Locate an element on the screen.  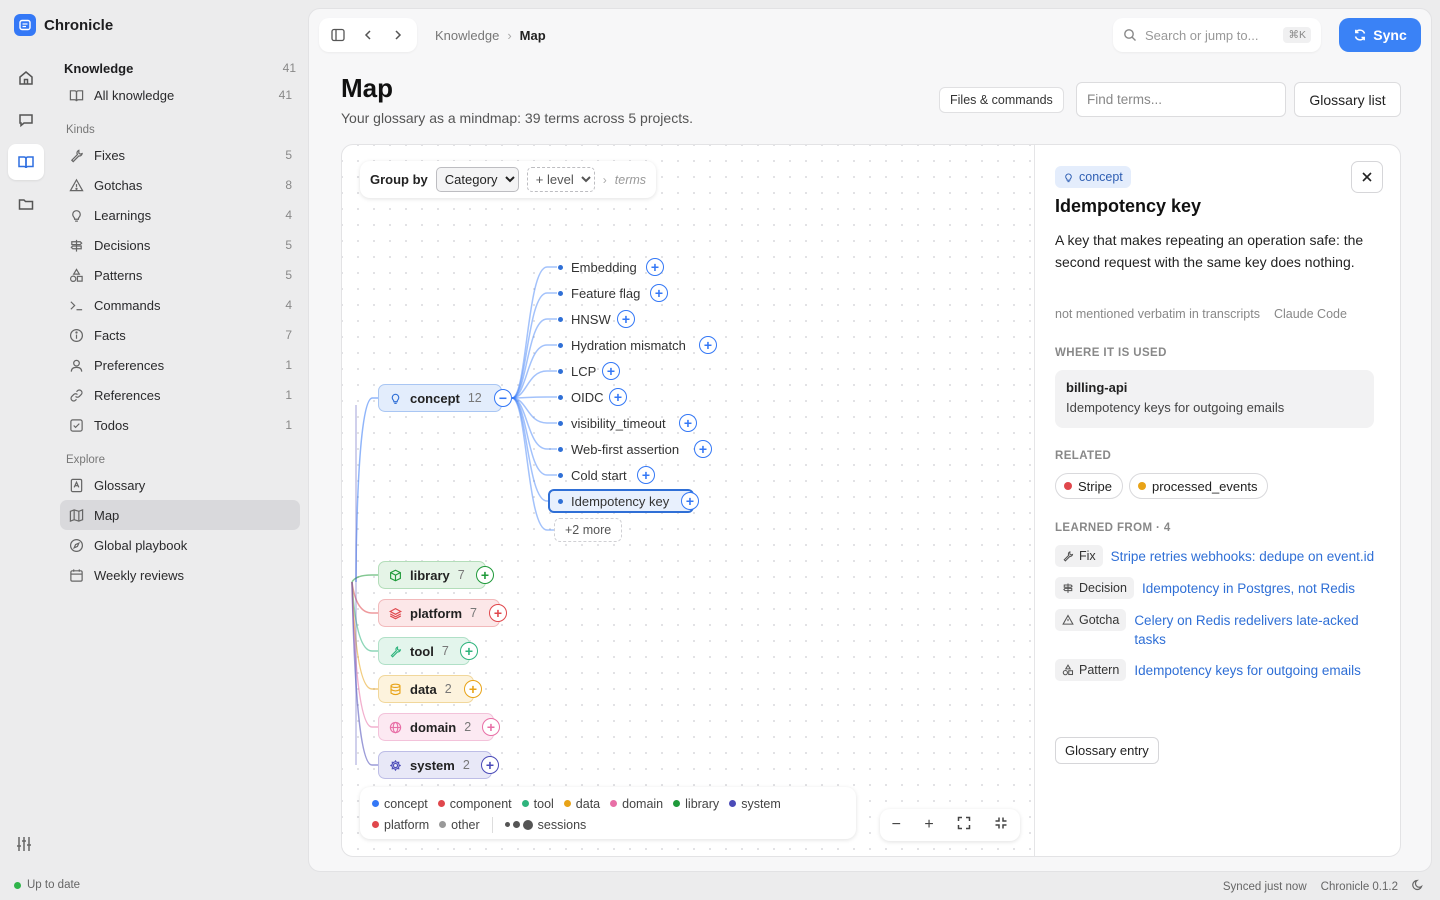
moon-icon is located at coordinates (1418, 886).